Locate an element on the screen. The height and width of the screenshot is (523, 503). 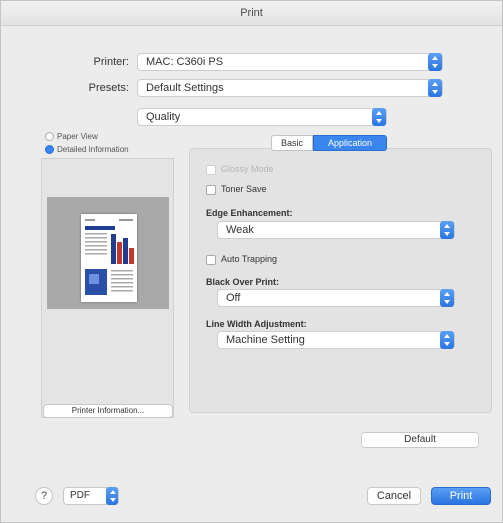
pane-select-popup: Quality is located at coordinates (262, 117).